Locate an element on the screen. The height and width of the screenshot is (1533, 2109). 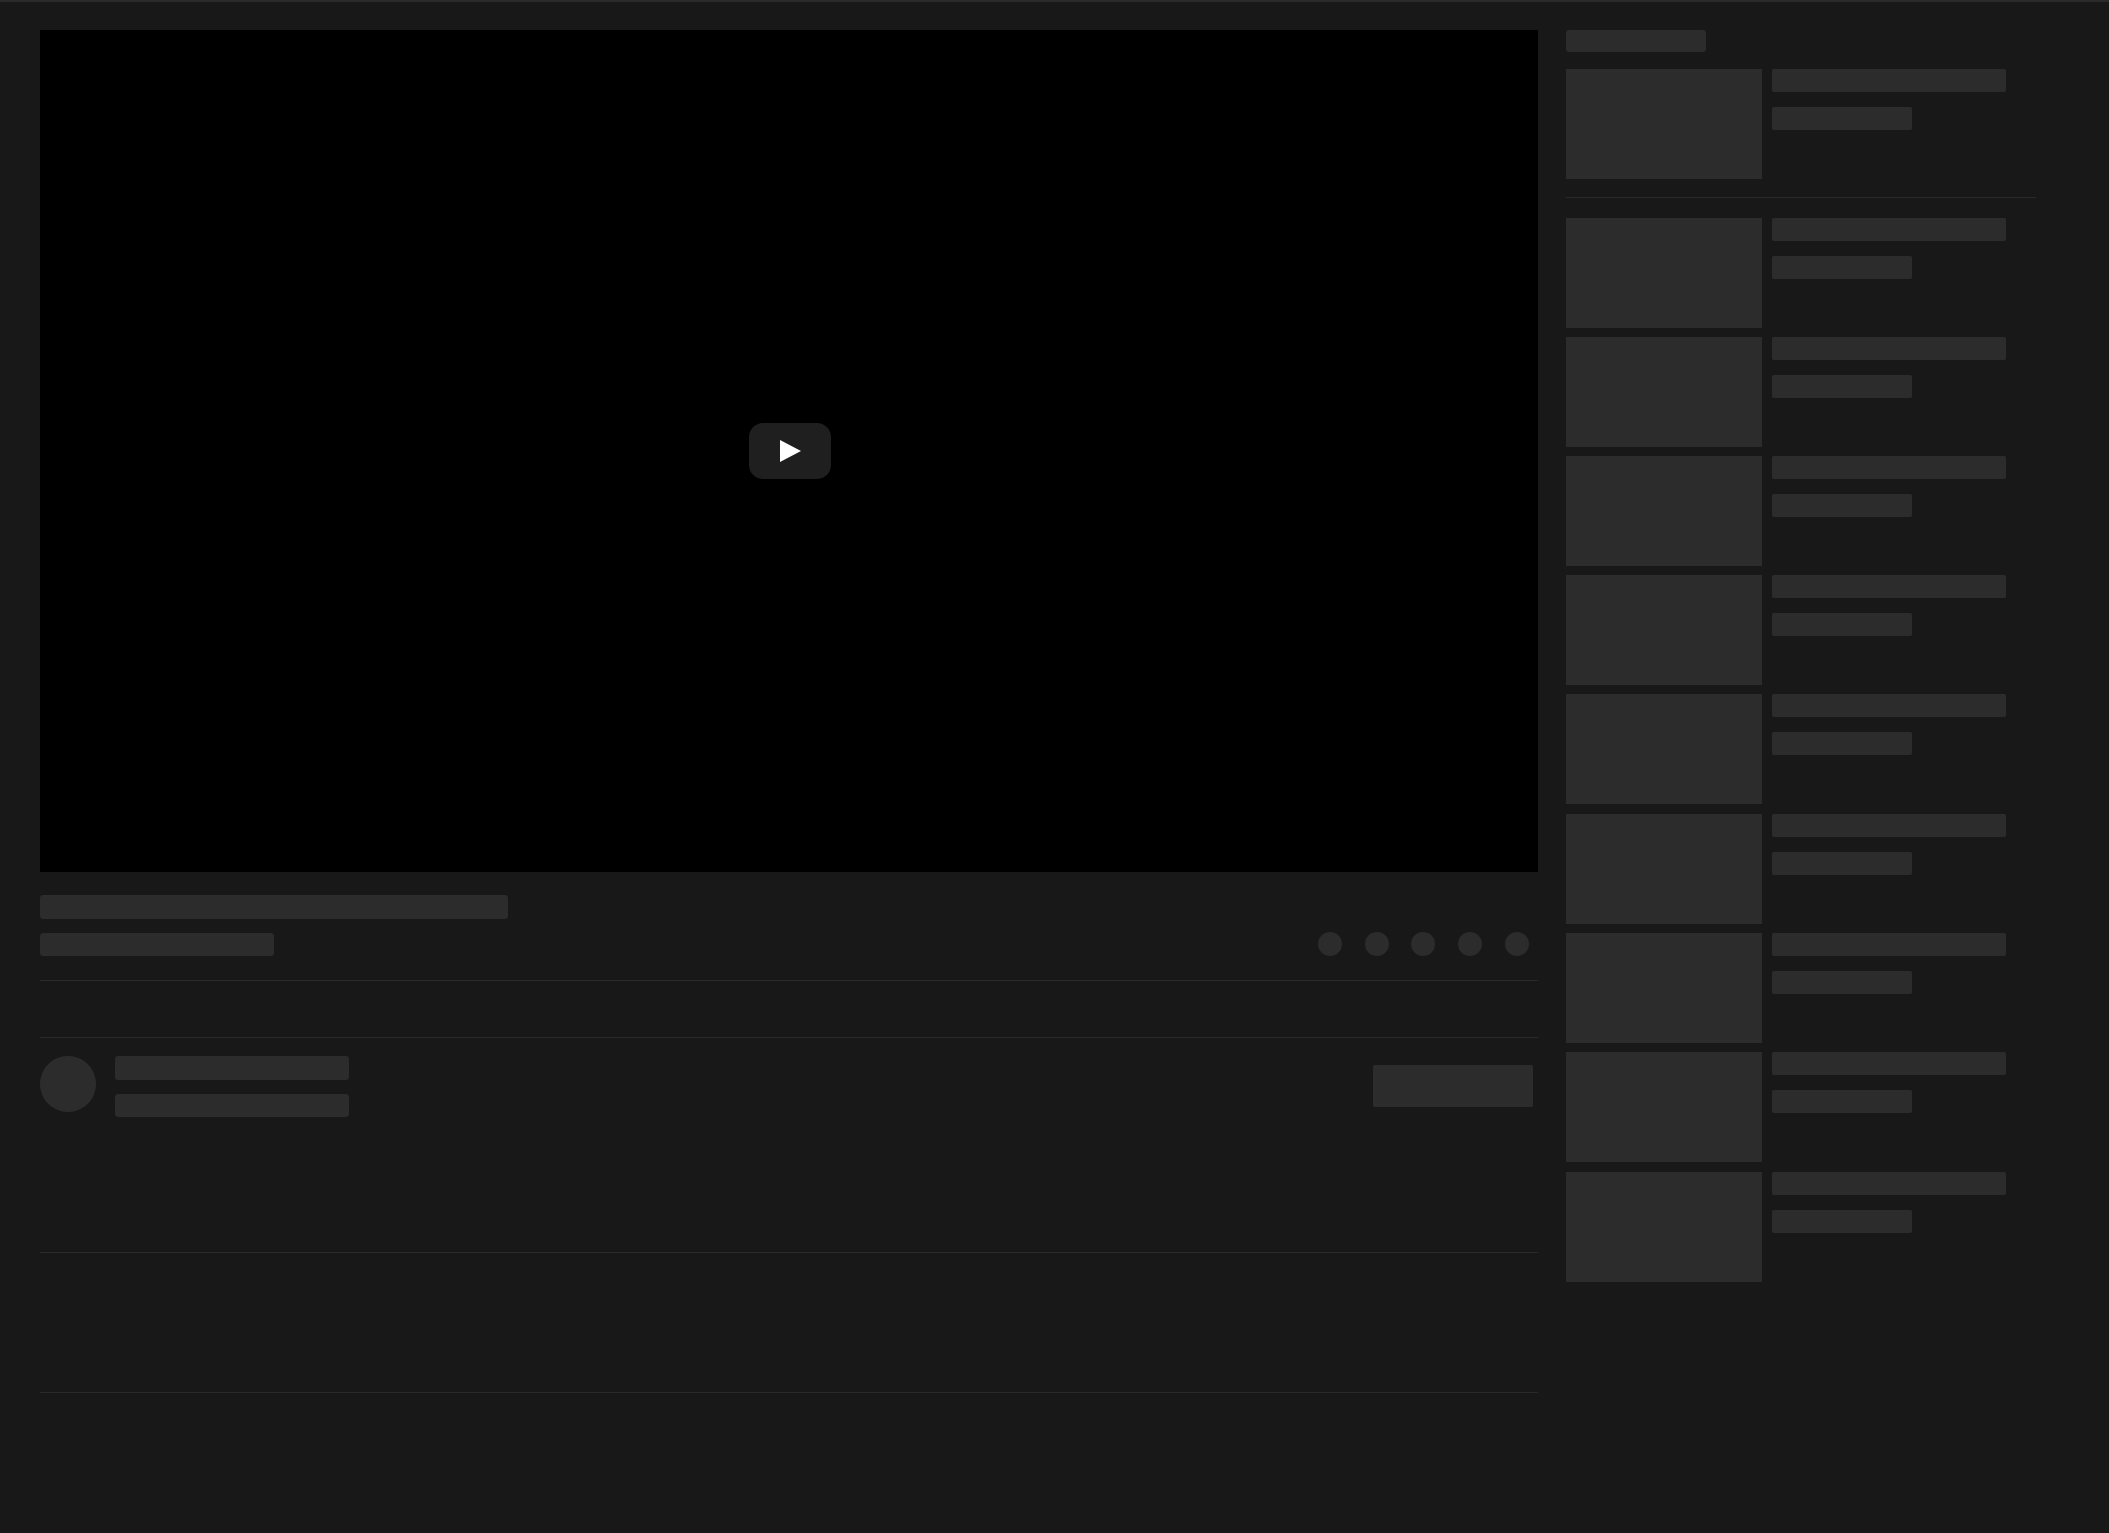
subscribe-button is located at coordinates (1453, 1086).